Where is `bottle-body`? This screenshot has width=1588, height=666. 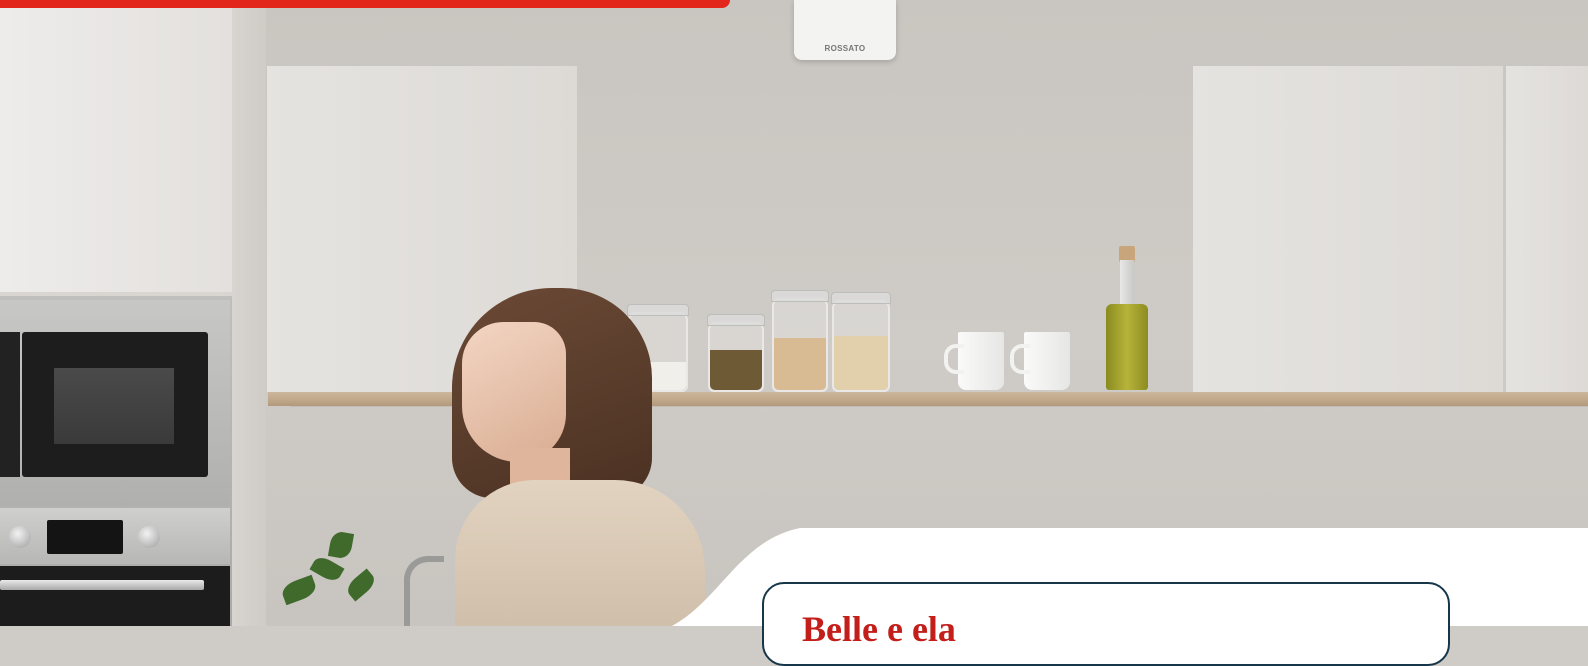
bottle-body is located at coordinates (1127, 347).